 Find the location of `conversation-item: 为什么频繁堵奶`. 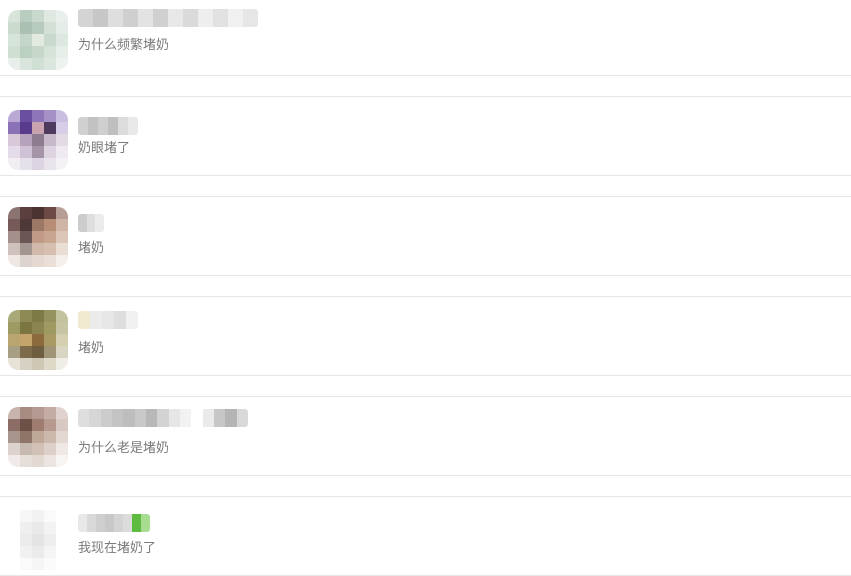

conversation-item: 为什么频繁堵奶 is located at coordinates (425, 38).